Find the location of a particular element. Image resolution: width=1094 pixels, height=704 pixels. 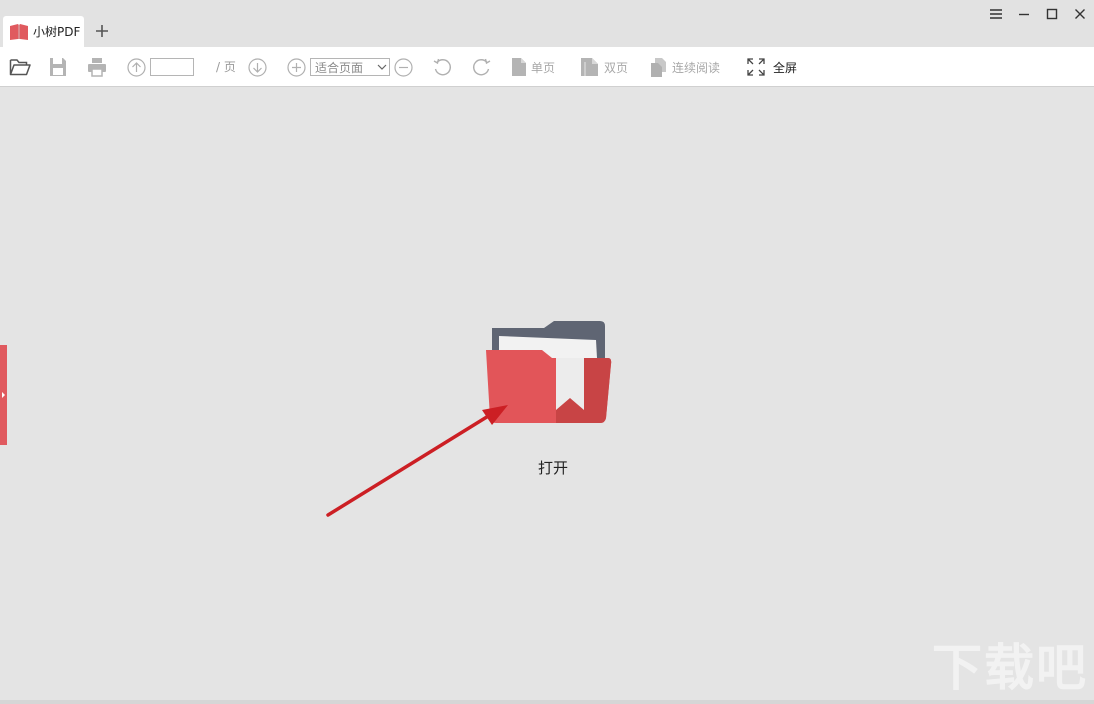

fullscreen-label: 全屏 is located at coordinates (785, 67).